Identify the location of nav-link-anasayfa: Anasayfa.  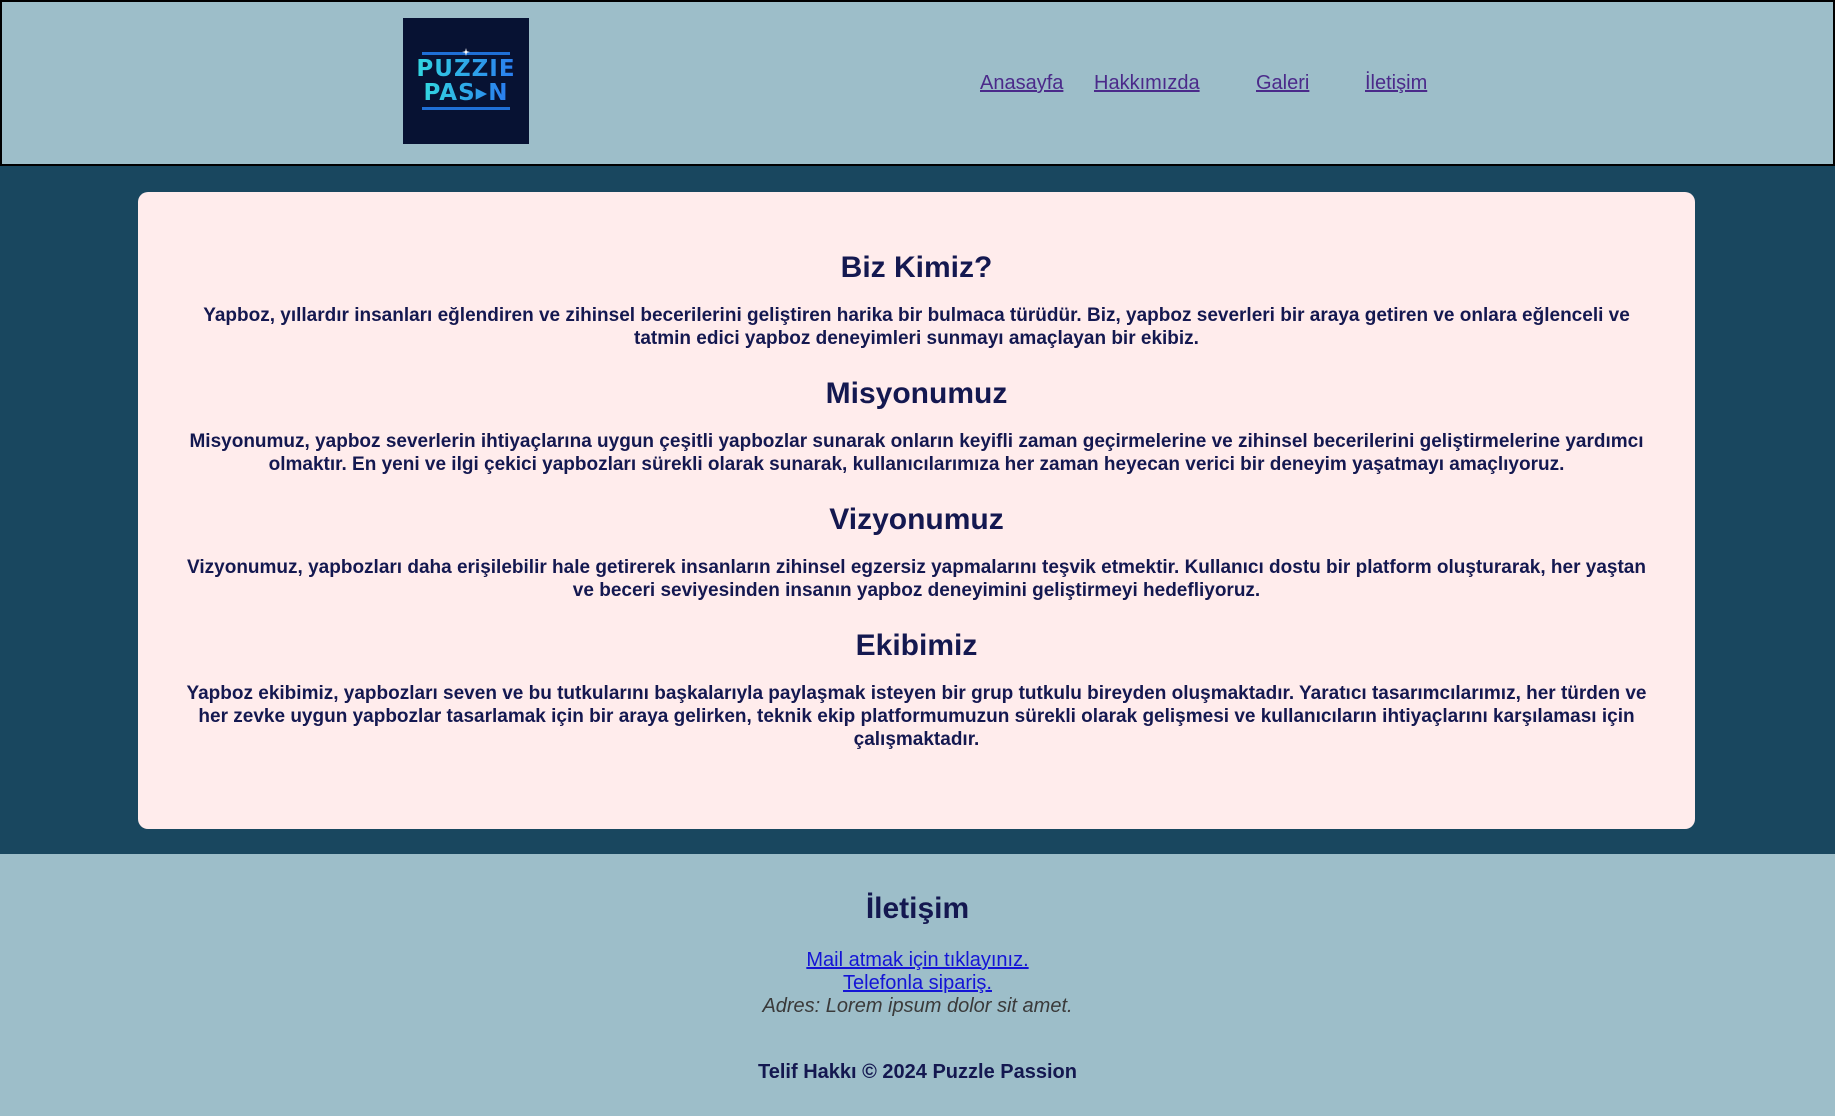
(1021, 83).